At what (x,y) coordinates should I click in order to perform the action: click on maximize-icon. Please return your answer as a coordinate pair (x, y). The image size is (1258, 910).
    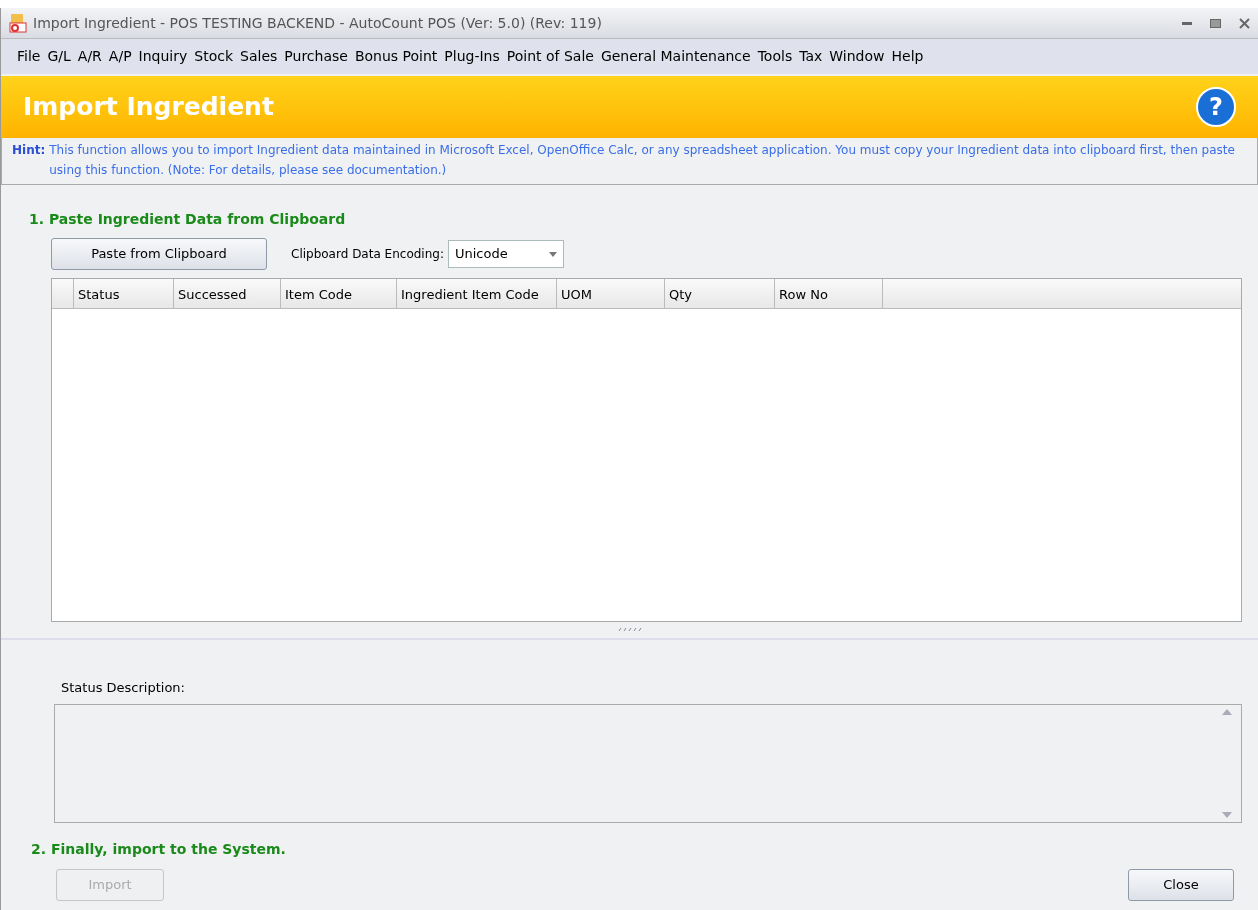
    Looking at the image, I should click on (1215, 23).